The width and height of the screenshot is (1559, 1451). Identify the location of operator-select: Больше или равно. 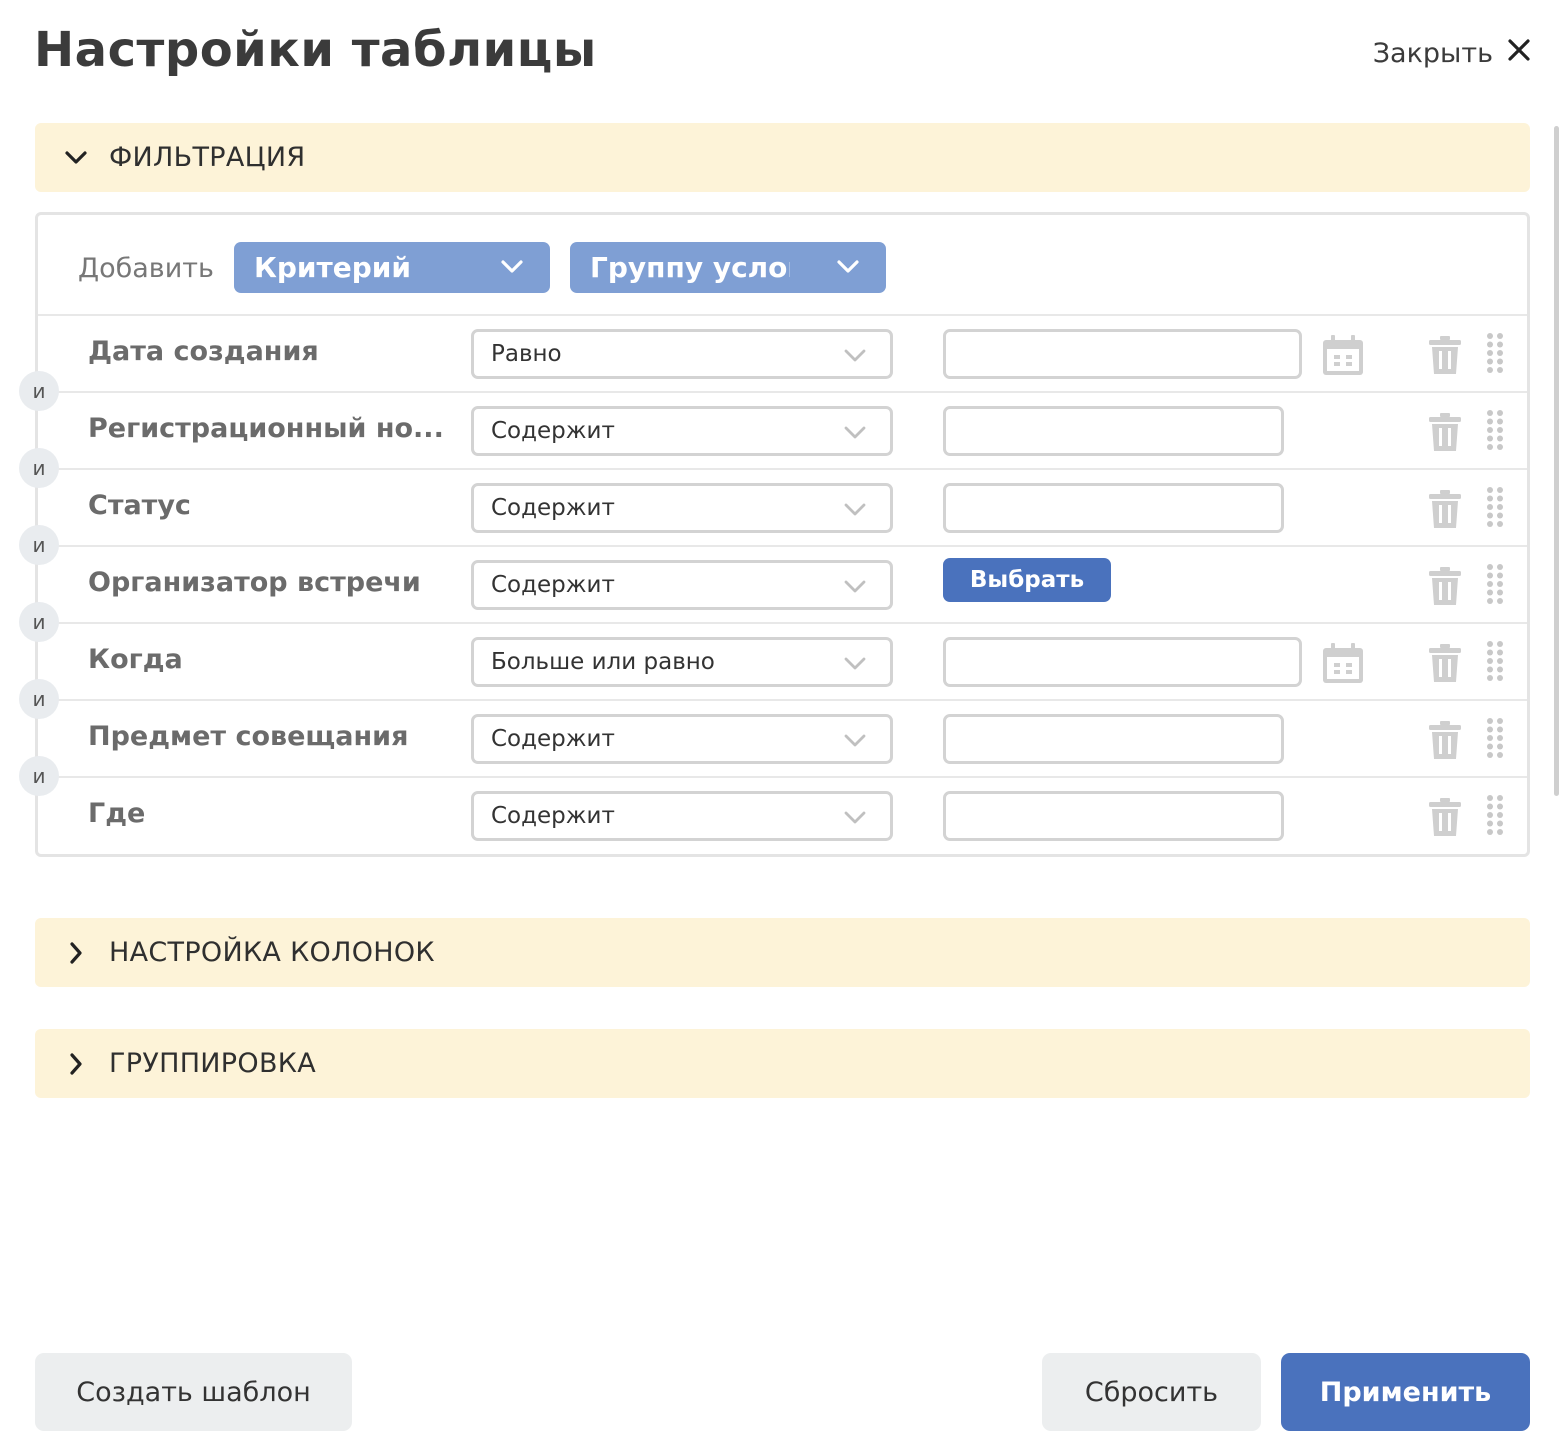
(682, 662).